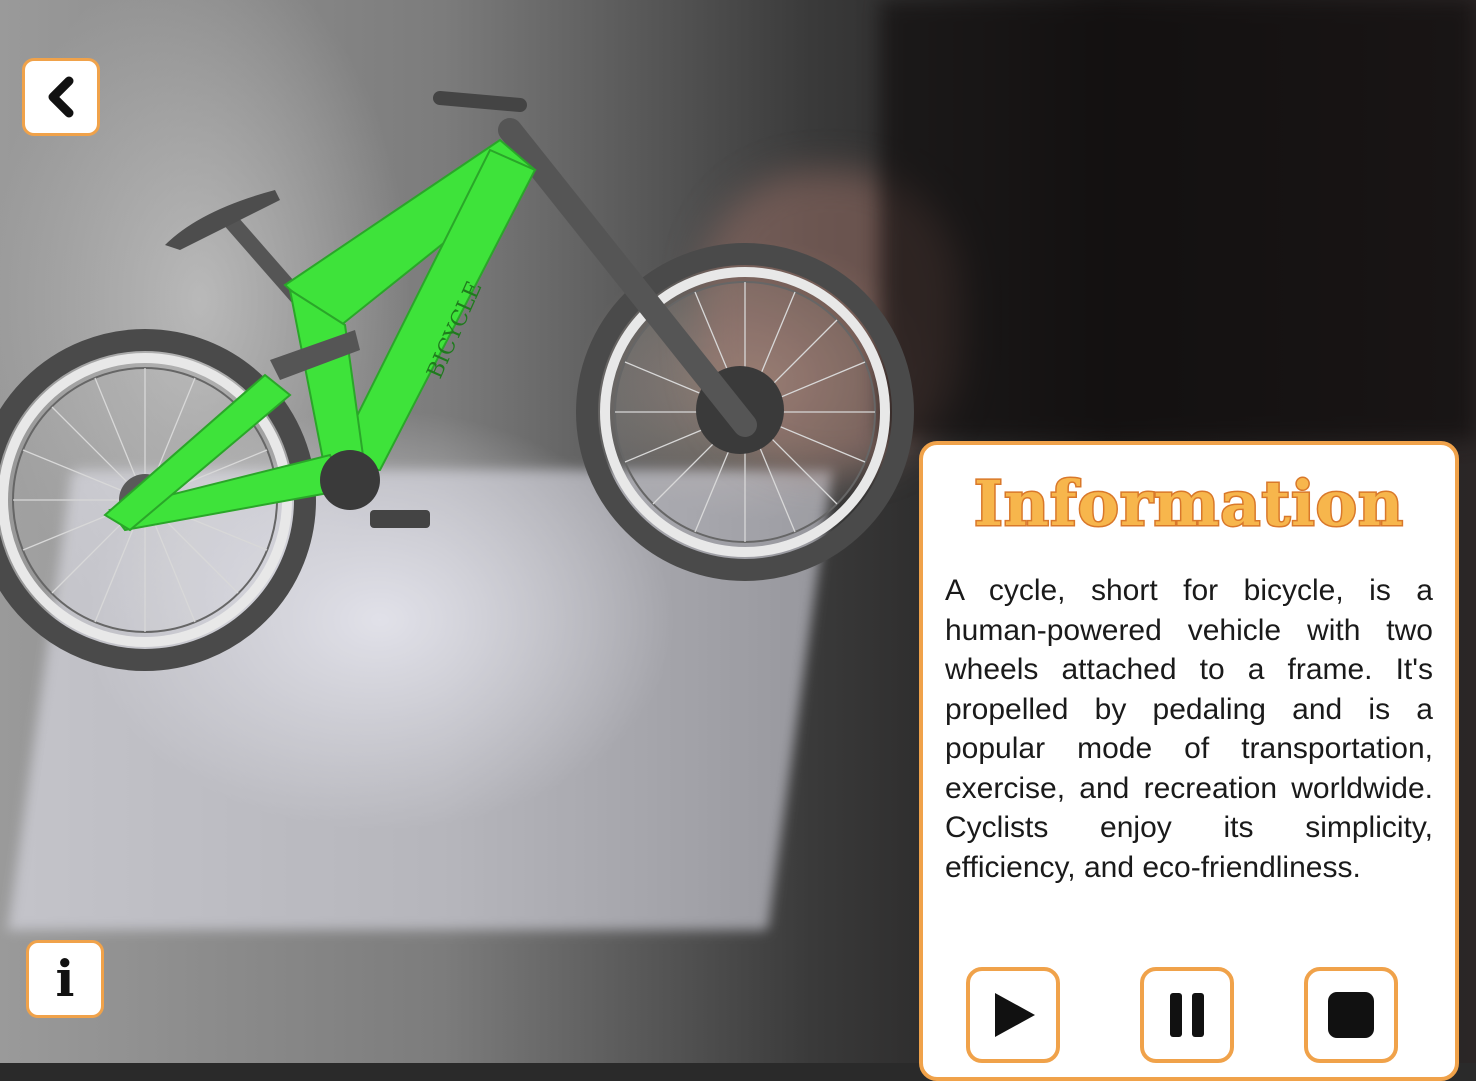  I want to click on pedal, so click(400, 519).